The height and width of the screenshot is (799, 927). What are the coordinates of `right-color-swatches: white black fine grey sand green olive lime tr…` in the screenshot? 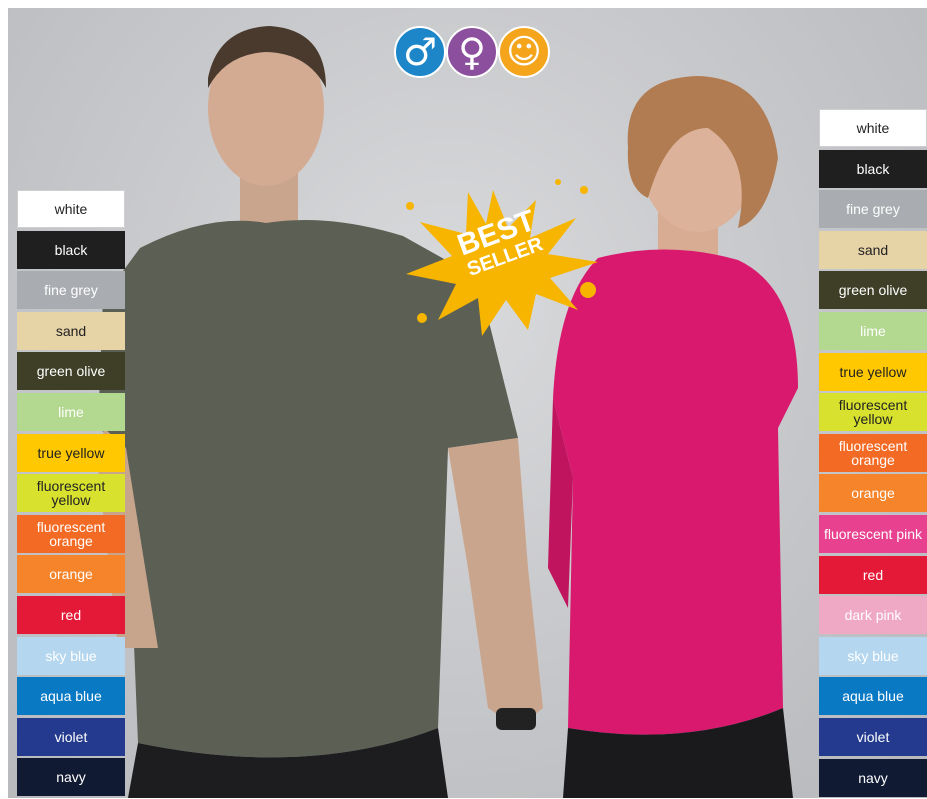 It's located at (873, 454).